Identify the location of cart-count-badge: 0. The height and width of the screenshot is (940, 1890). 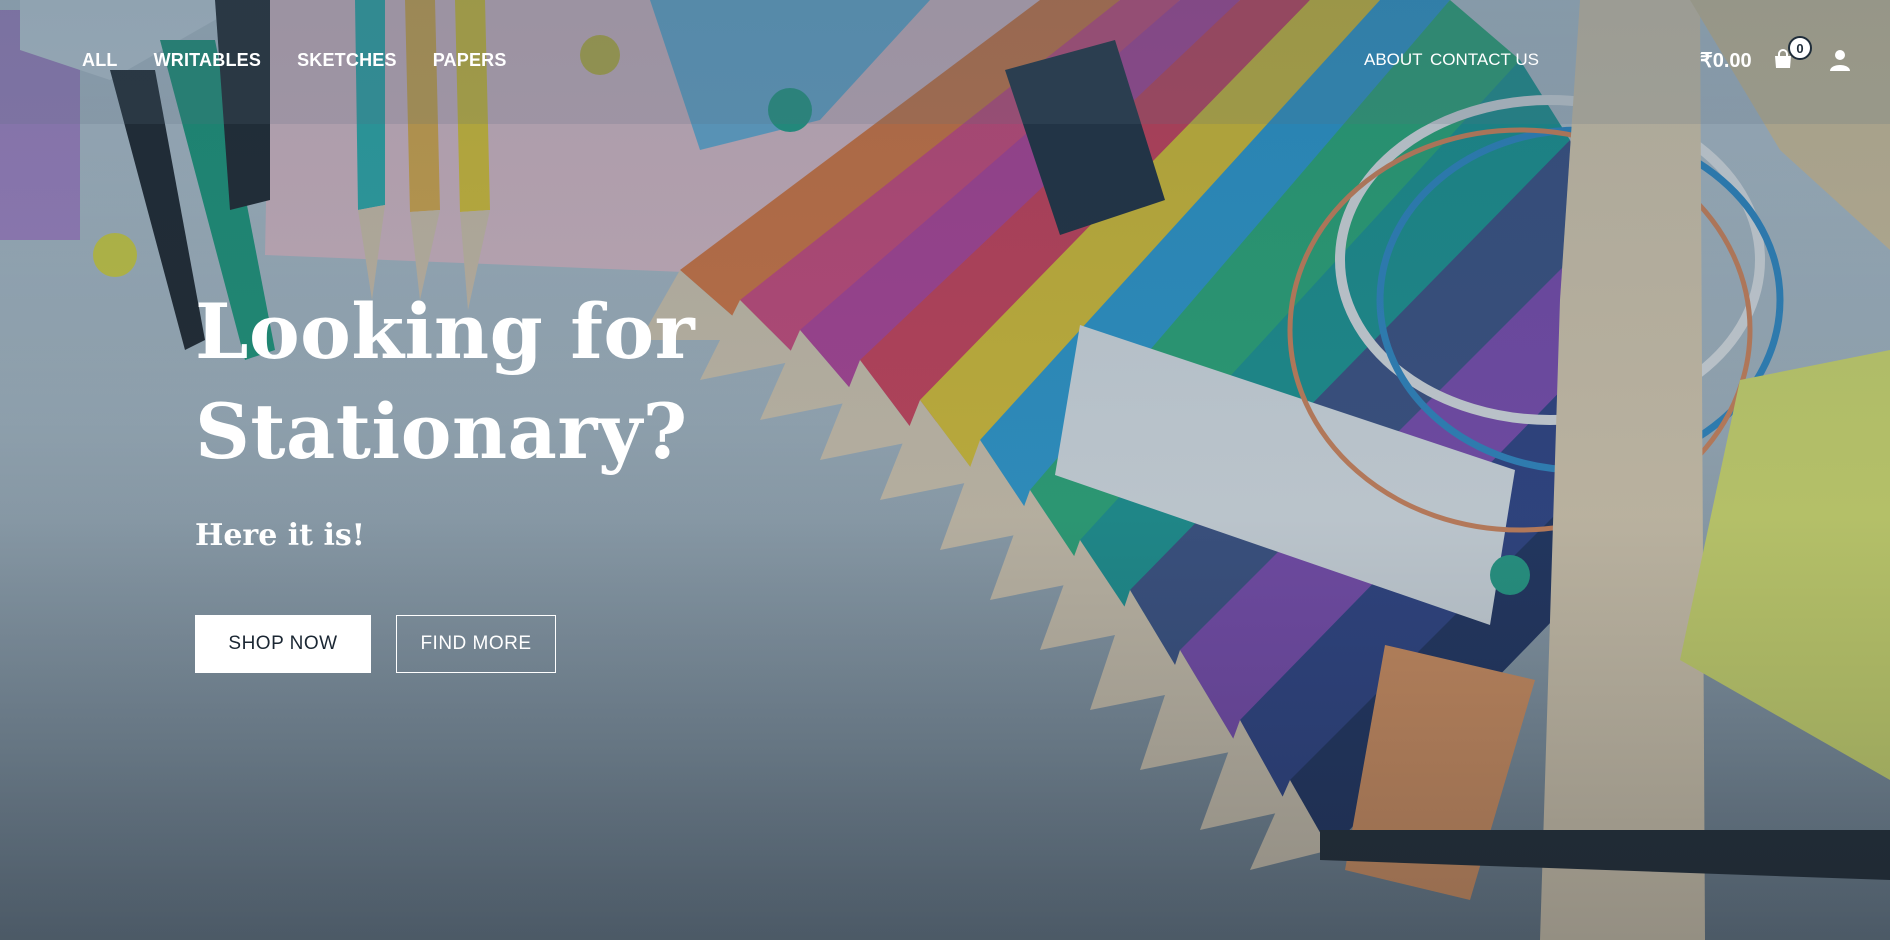
(1800, 48).